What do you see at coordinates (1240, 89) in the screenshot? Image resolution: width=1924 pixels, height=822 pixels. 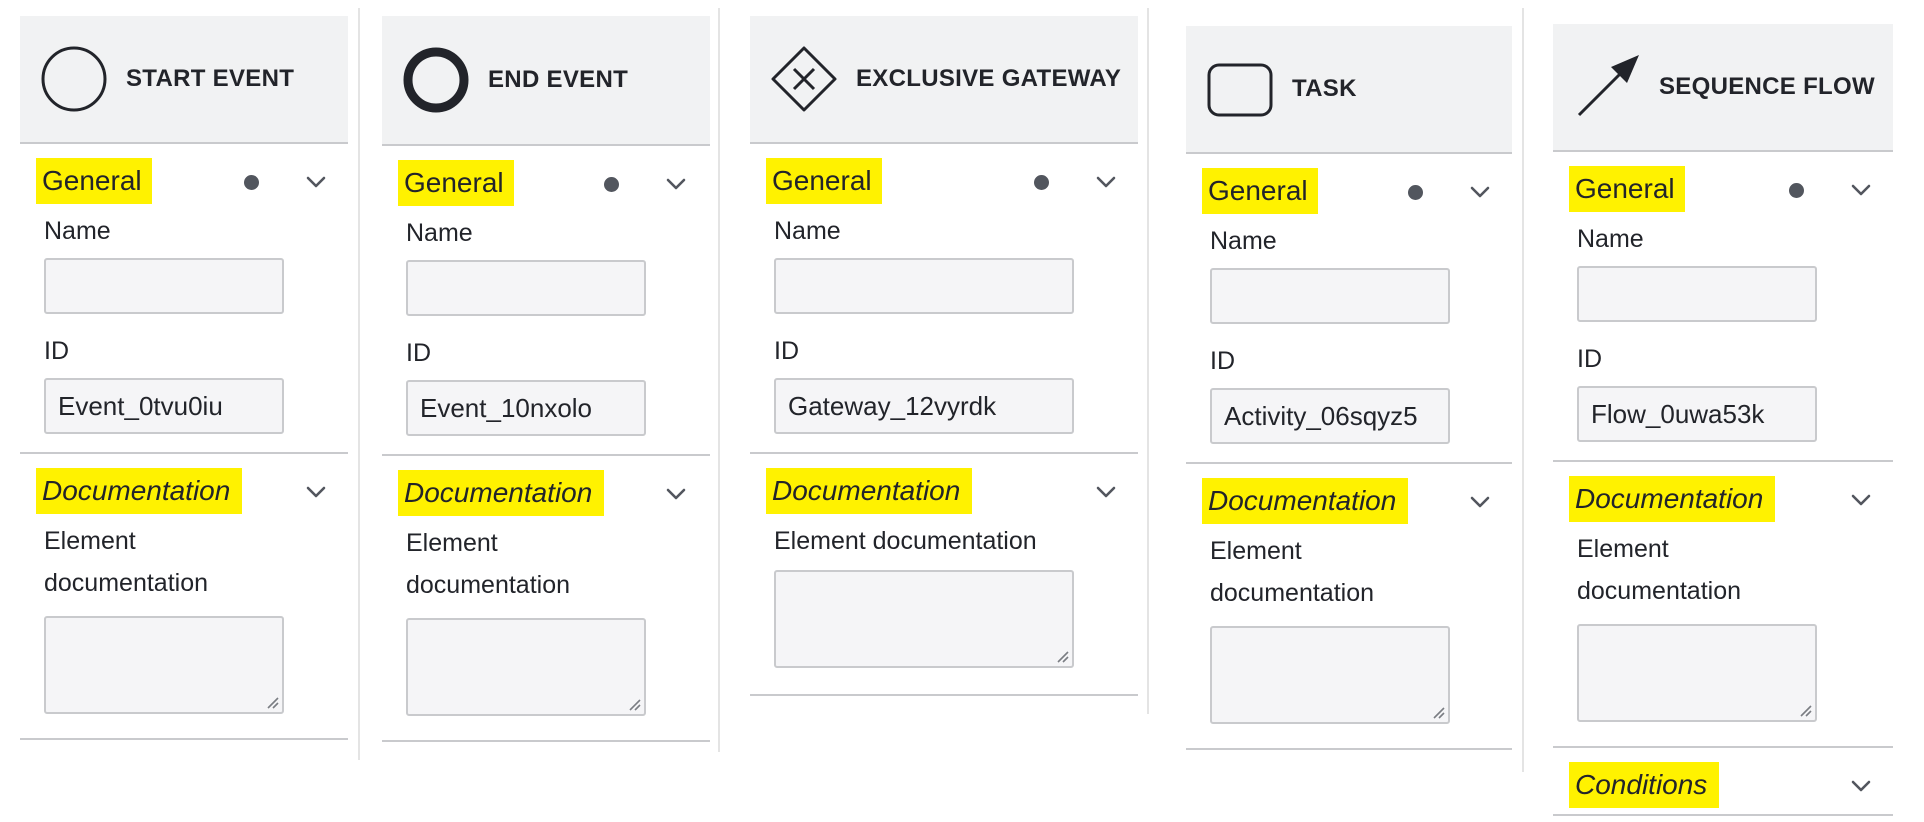 I see `task-icon` at bounding box center [1240, 89].